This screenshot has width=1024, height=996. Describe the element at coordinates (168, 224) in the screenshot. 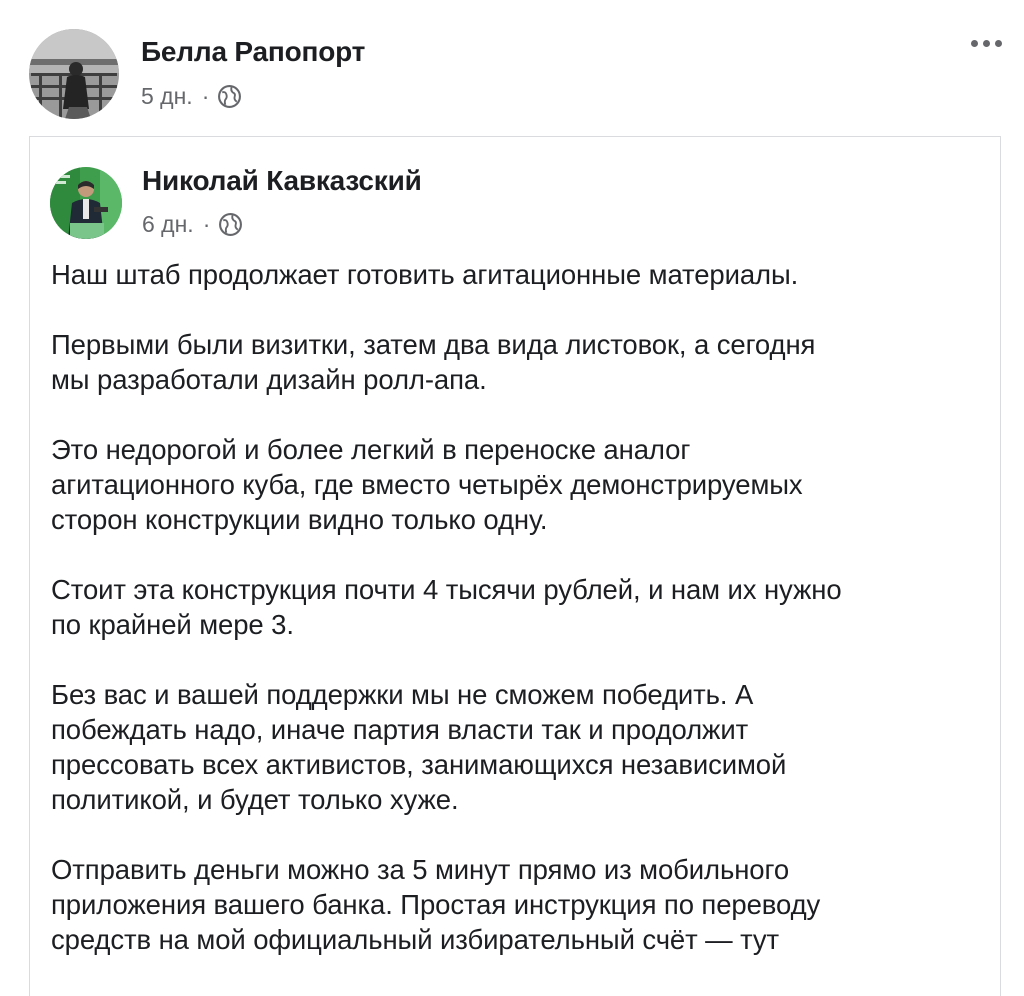

I see `shared-post-timestamp: 6 дн.` at that location.